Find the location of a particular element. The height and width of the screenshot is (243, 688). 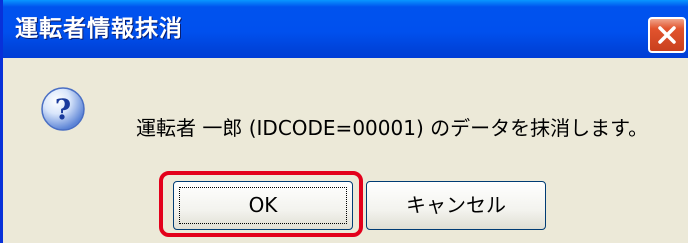

close-button is located at coordinates (667, 35).